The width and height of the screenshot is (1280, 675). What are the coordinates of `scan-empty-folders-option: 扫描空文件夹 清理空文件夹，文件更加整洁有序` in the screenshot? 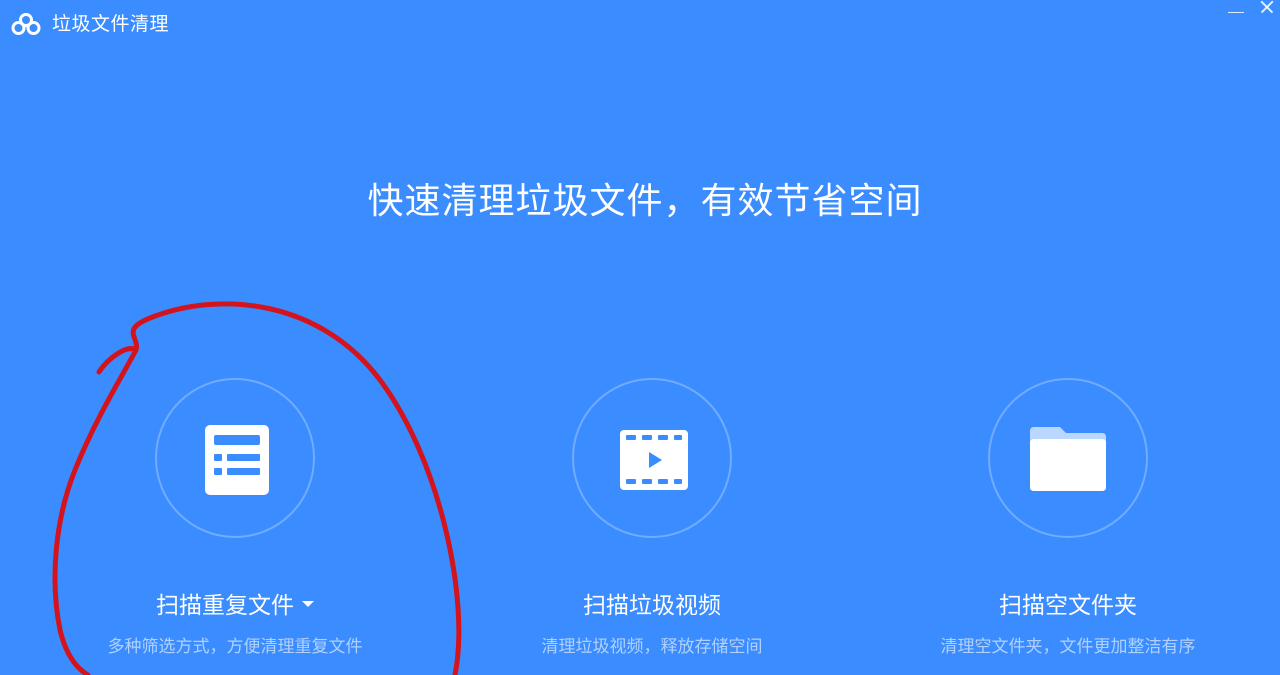 It's located at (1068, 518).